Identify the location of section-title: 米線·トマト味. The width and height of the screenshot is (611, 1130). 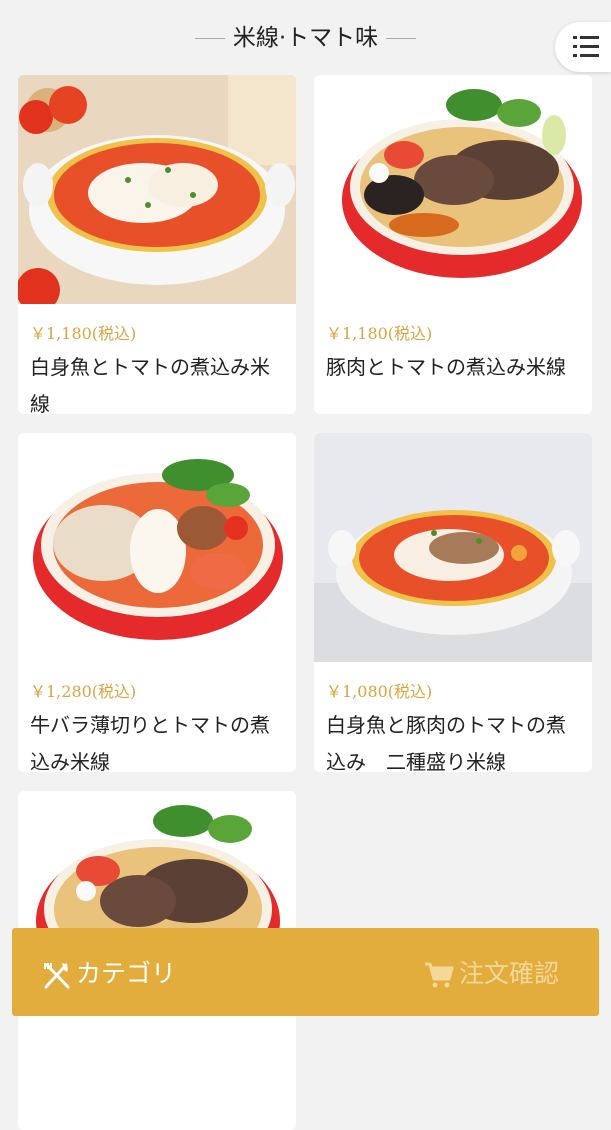
(305, 35).